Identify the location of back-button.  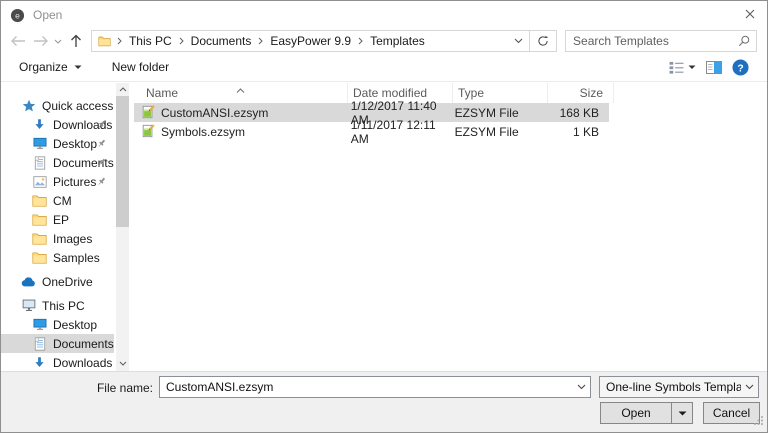
(18, 41).